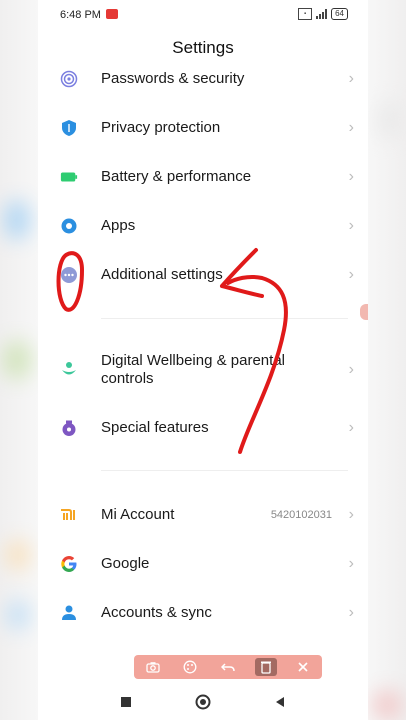 Image resolution: width=406 pixels, height=720 pixels. I want to click on settings-row-battery: Battery & performance ›, so click(203, 177).